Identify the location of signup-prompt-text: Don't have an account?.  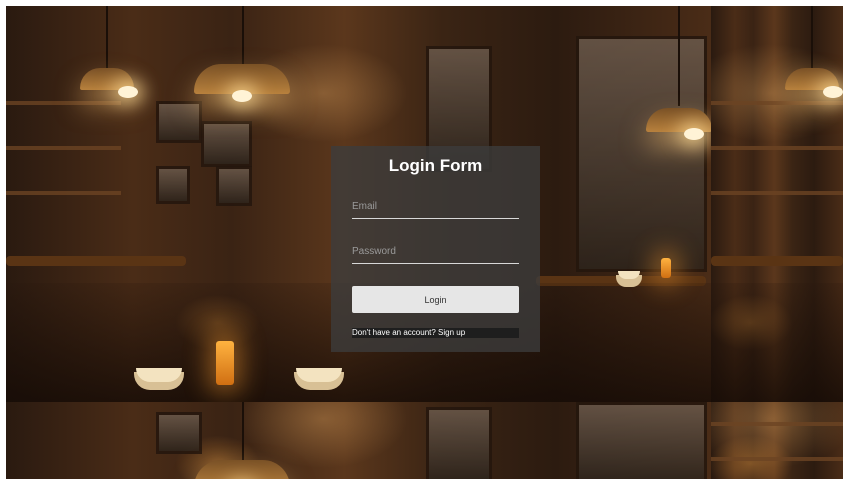
(395, 332).